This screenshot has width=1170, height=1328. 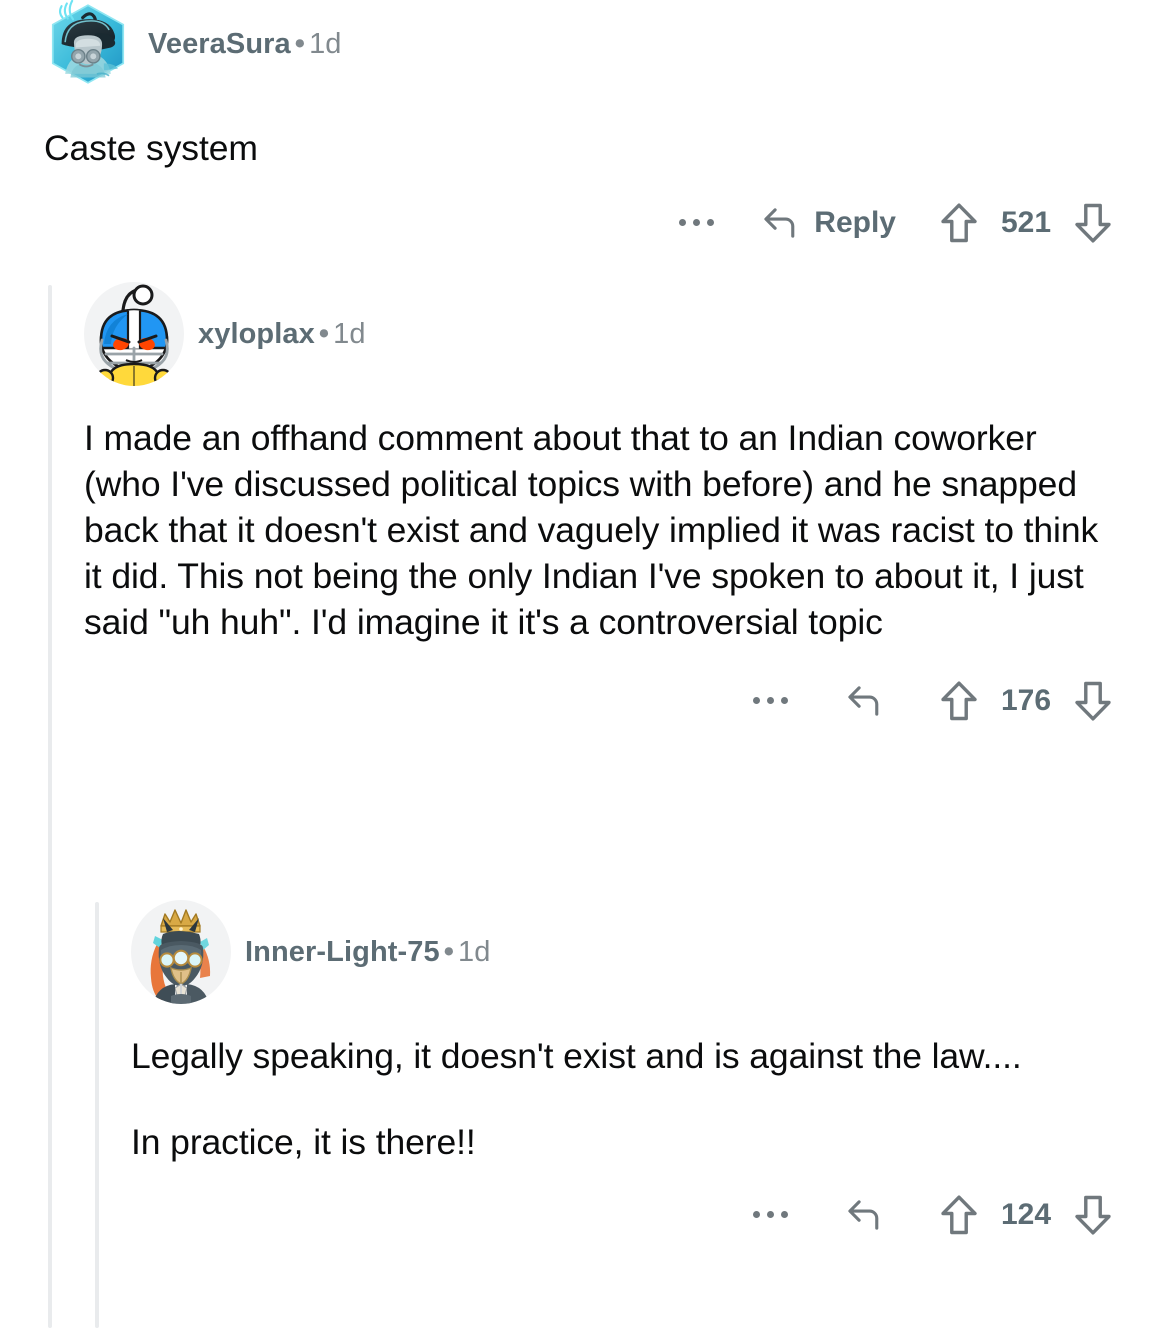 I want to click on vote-score: 521, so click(x=1026, y=222).